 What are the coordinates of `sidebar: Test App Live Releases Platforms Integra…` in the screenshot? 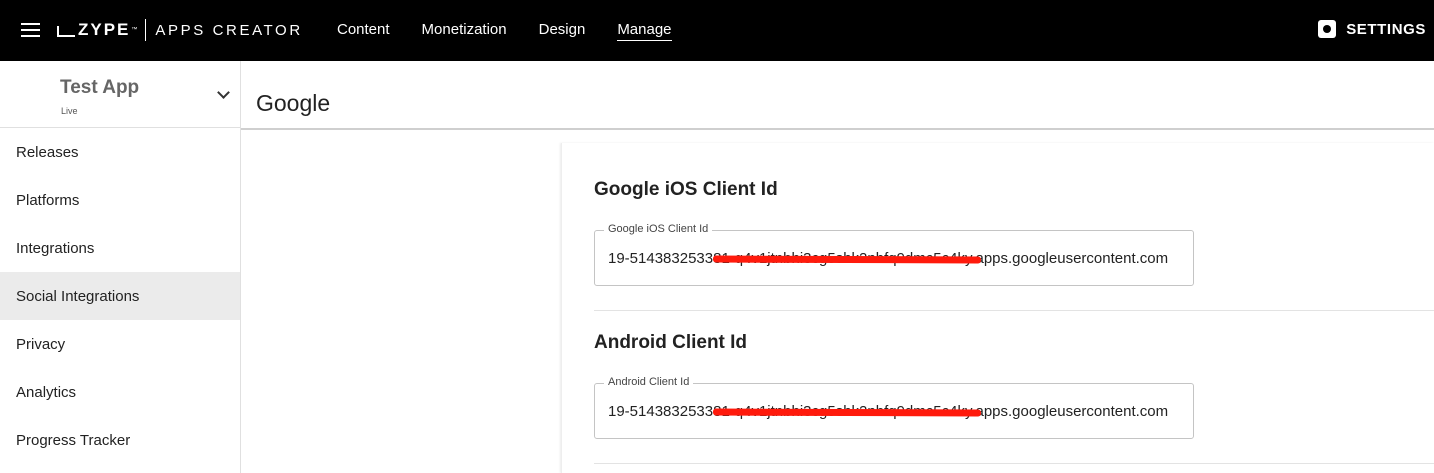 It's located at (120, 267).